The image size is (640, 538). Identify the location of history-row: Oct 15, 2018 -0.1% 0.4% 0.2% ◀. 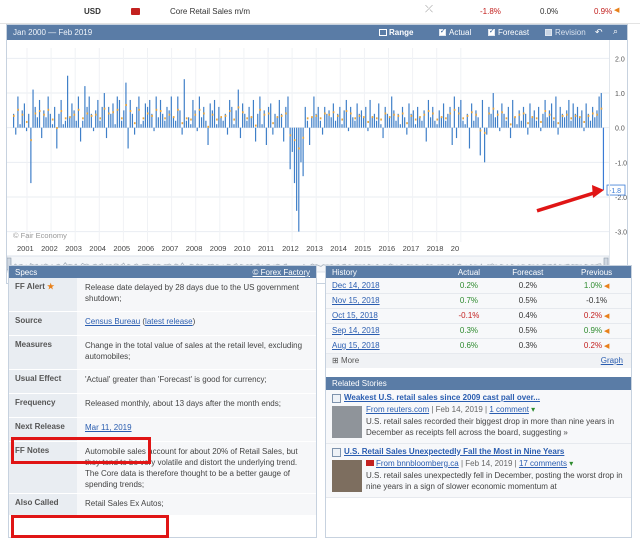
(478, 316).